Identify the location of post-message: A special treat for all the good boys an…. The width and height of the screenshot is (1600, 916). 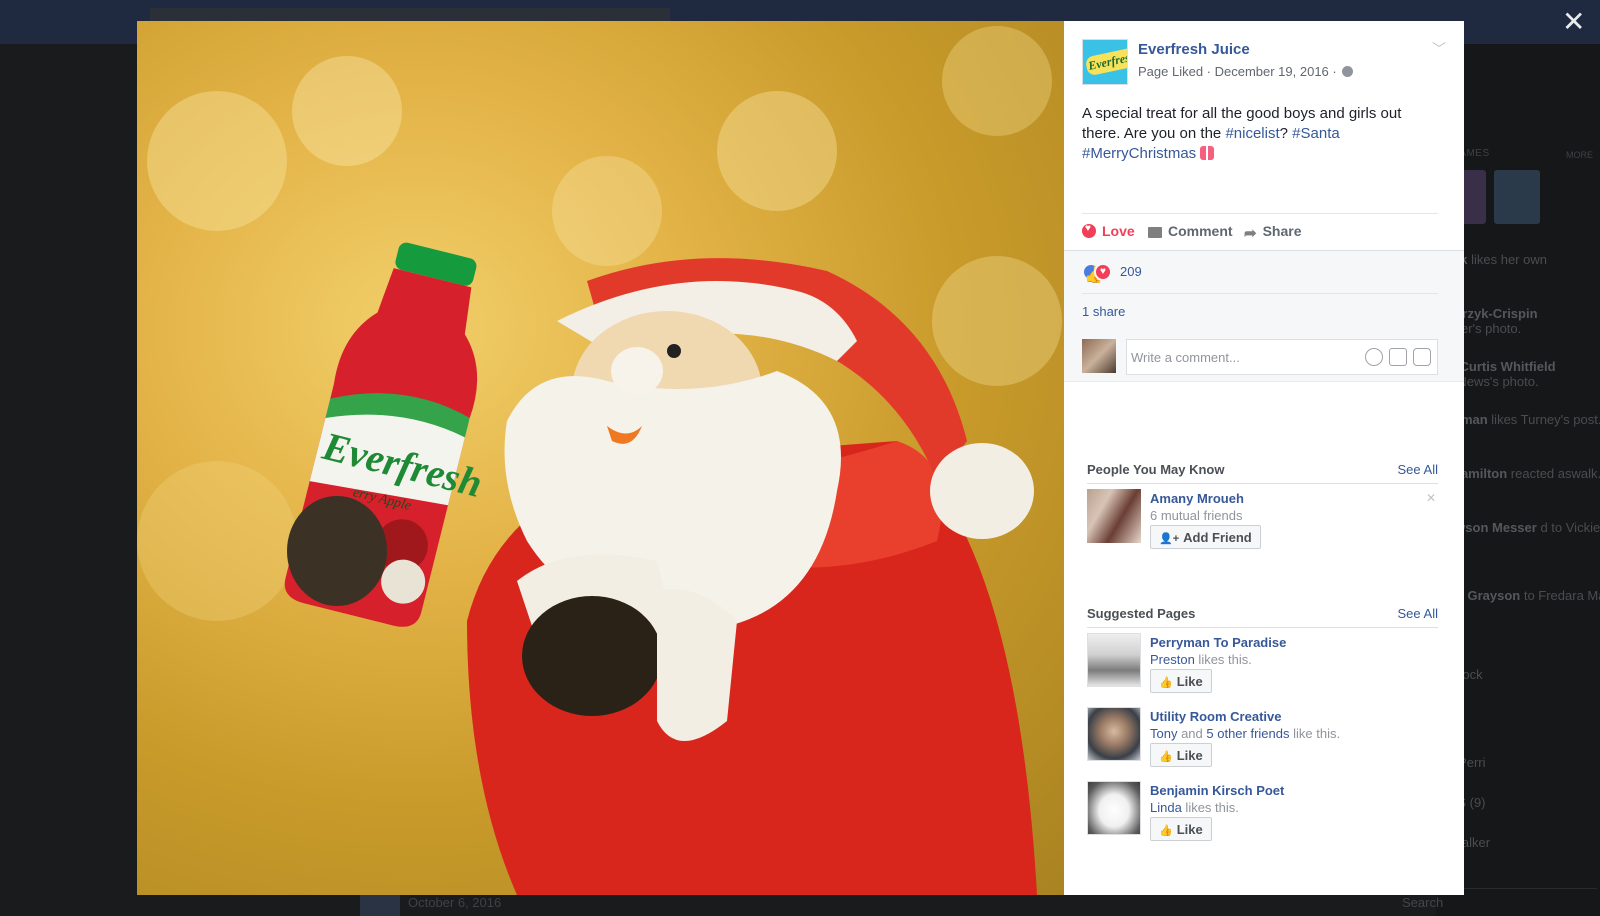
(1262, 134).